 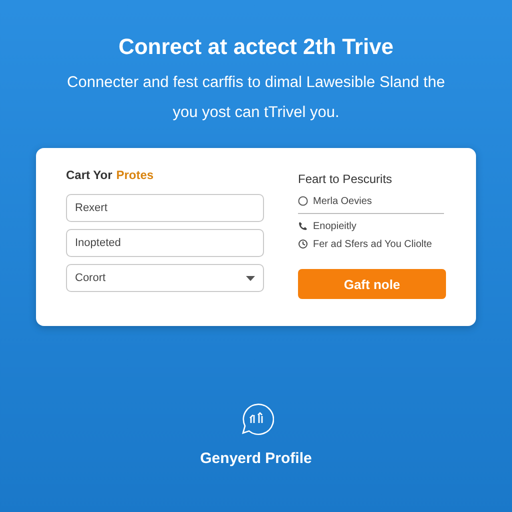 What do you see at coordinates (372, 244) in the screenshot?
I see `option-label: Fer ad Sfers ad You Cliolte` at bounding box center [372, 244].